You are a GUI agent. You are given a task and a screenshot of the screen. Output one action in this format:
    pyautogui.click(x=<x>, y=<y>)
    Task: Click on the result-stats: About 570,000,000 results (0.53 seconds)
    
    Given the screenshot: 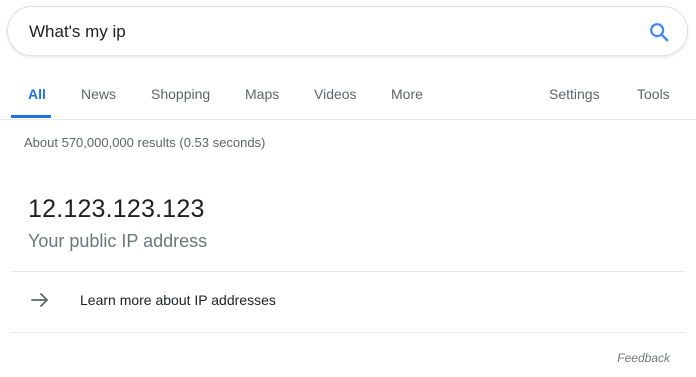 What is the action you would take?
    pyautogui.click(x=145, y=142)
    